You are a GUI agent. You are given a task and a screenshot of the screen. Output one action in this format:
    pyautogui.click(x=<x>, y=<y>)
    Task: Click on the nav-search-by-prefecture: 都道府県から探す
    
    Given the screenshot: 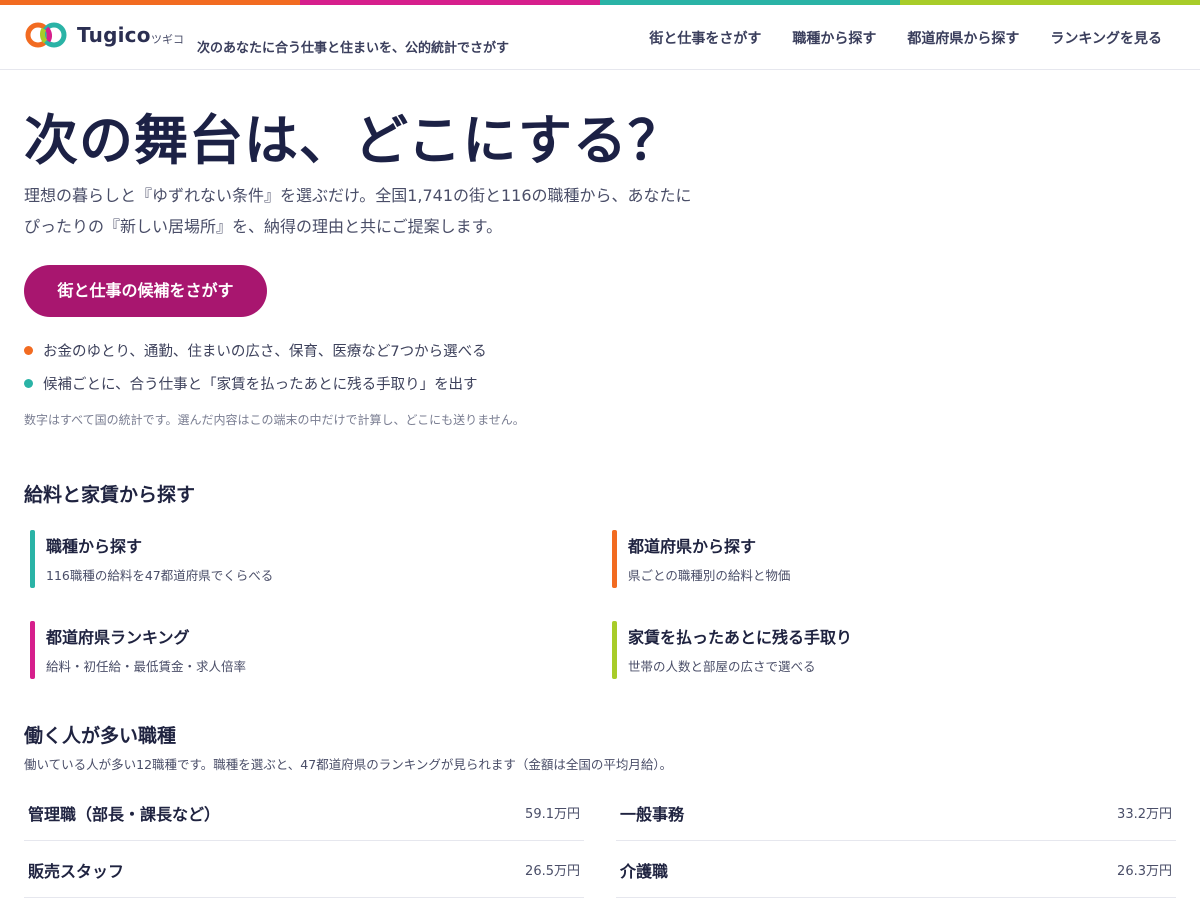 What is the action you would take?
    pyautogui.click(x=963, y=38)
    